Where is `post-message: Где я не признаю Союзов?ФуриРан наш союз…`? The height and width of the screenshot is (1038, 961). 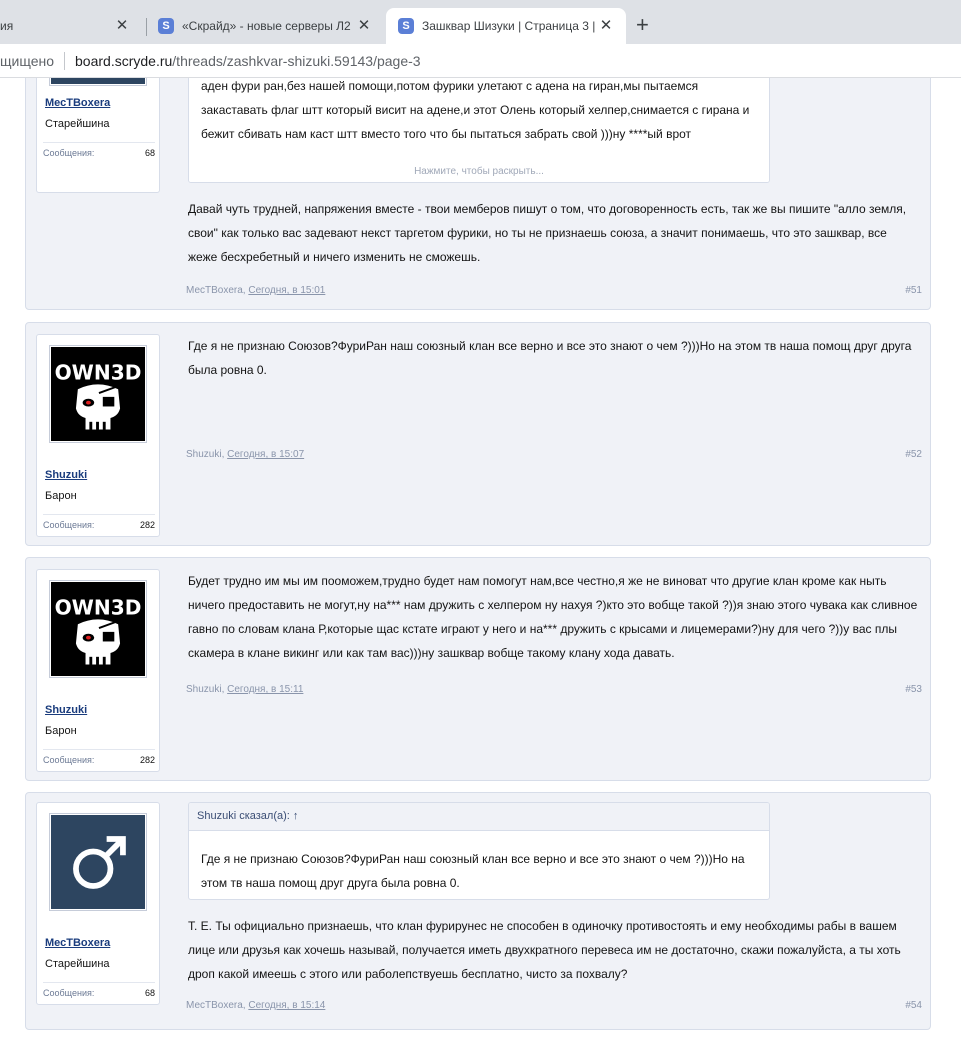
post-message: Где я не признаю Союзов?ФуриРан наш союз… is located at coordinates (550, 358).